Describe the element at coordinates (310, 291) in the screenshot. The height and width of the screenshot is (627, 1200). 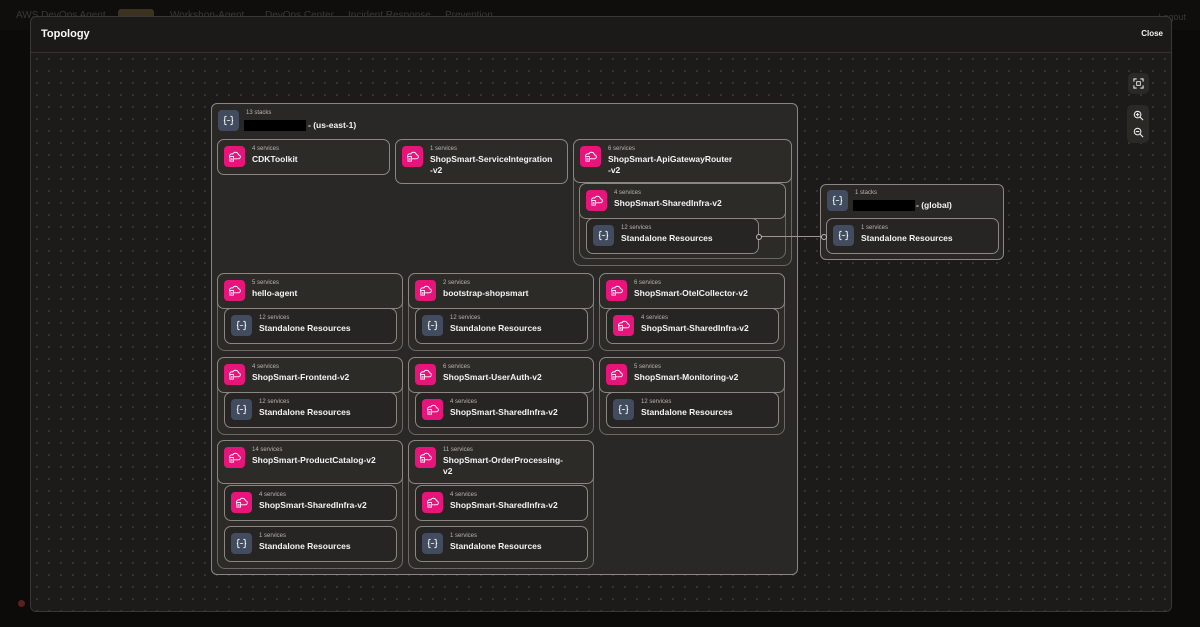
I see `stack-node-hello: 5 services hello-agent` at that location.